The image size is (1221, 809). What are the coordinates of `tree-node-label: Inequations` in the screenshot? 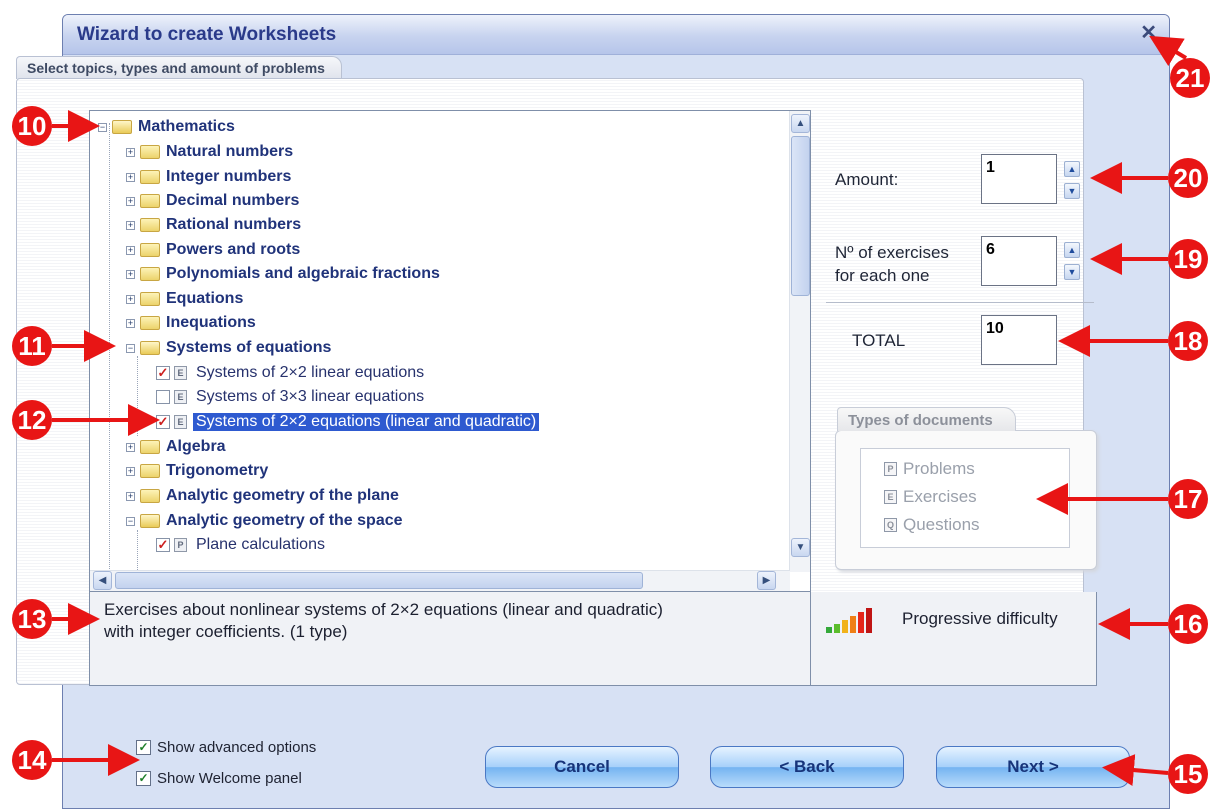 It's located at (211, 322).